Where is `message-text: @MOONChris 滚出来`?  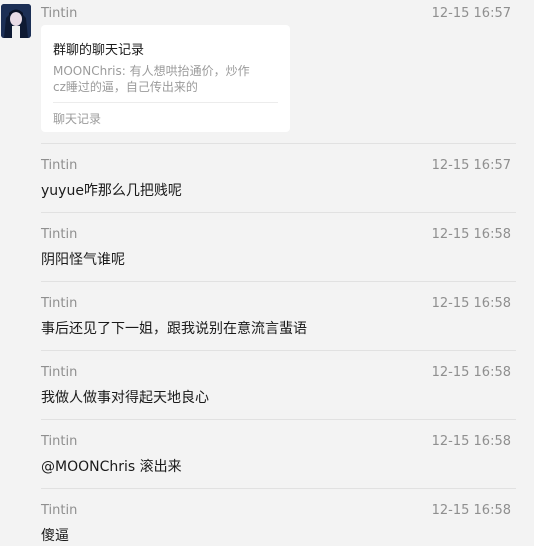
message-text: @MOONChris 滚出来 is located at coordinates (111, 467).